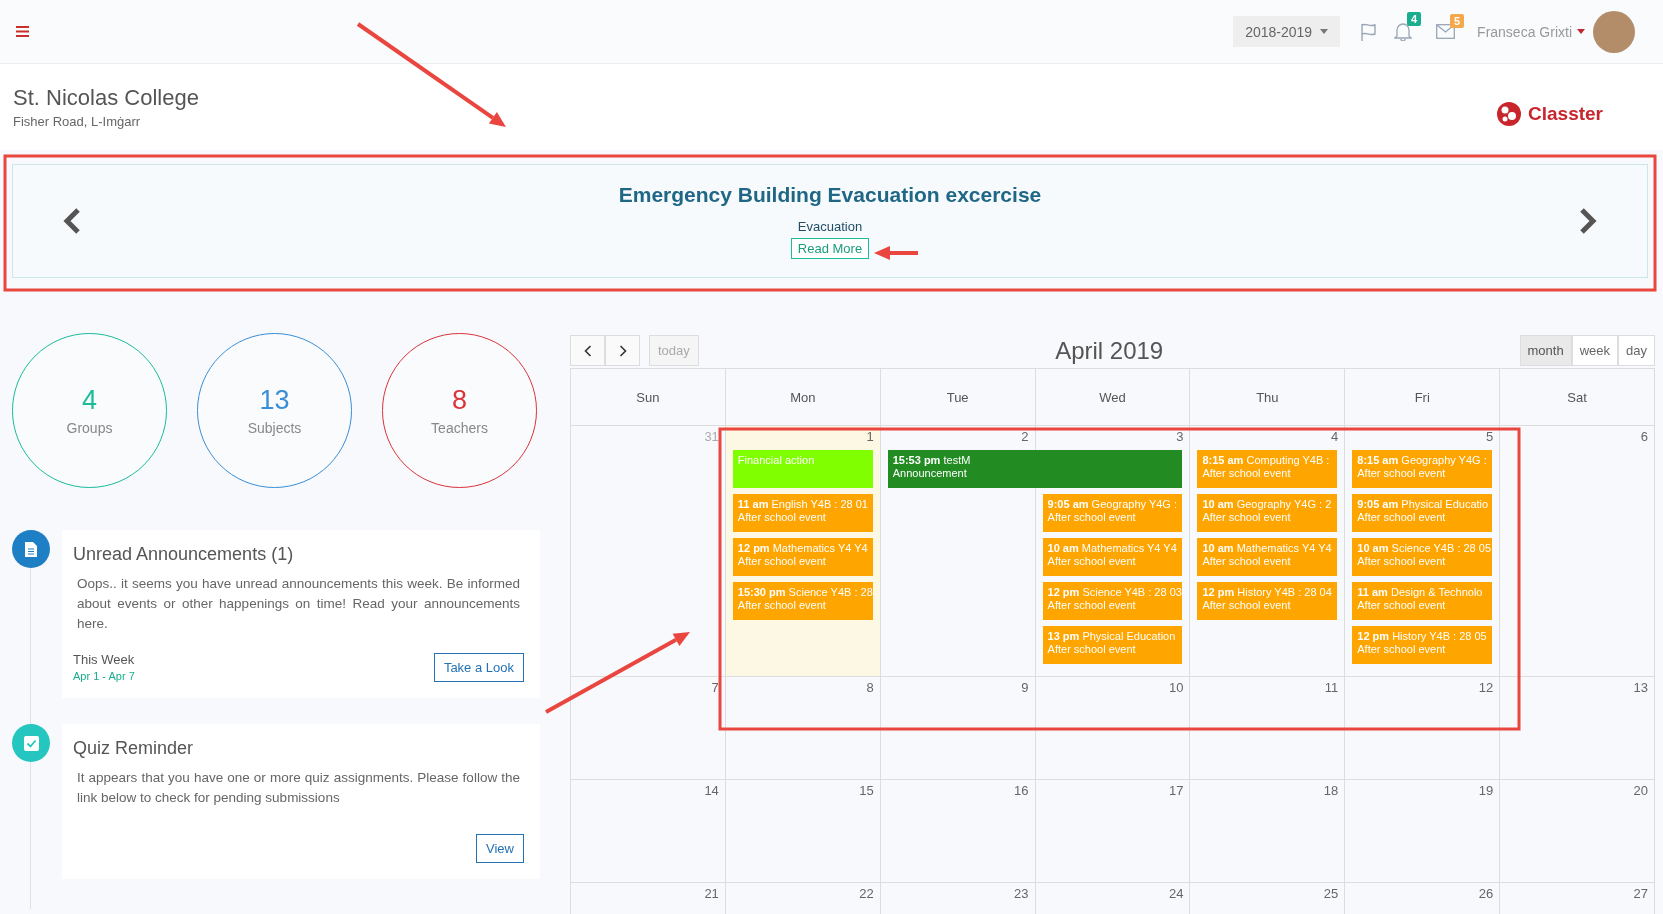 The image size is (1663, 914). I want to click on message-badge: 5, so click(1457, 21).